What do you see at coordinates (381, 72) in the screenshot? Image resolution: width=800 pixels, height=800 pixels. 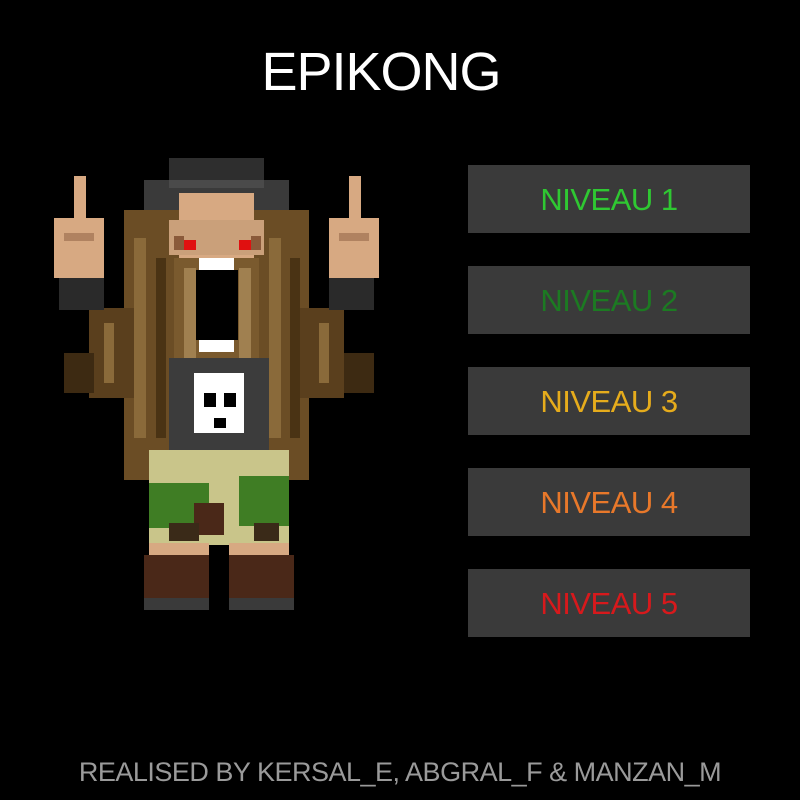 I see `game-title: EPIKONG` at bounding box center [381, 72].